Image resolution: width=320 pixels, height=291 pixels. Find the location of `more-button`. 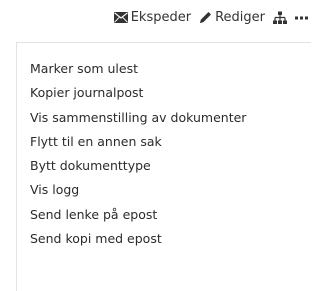

more-button is located at coordinates (301, 18).